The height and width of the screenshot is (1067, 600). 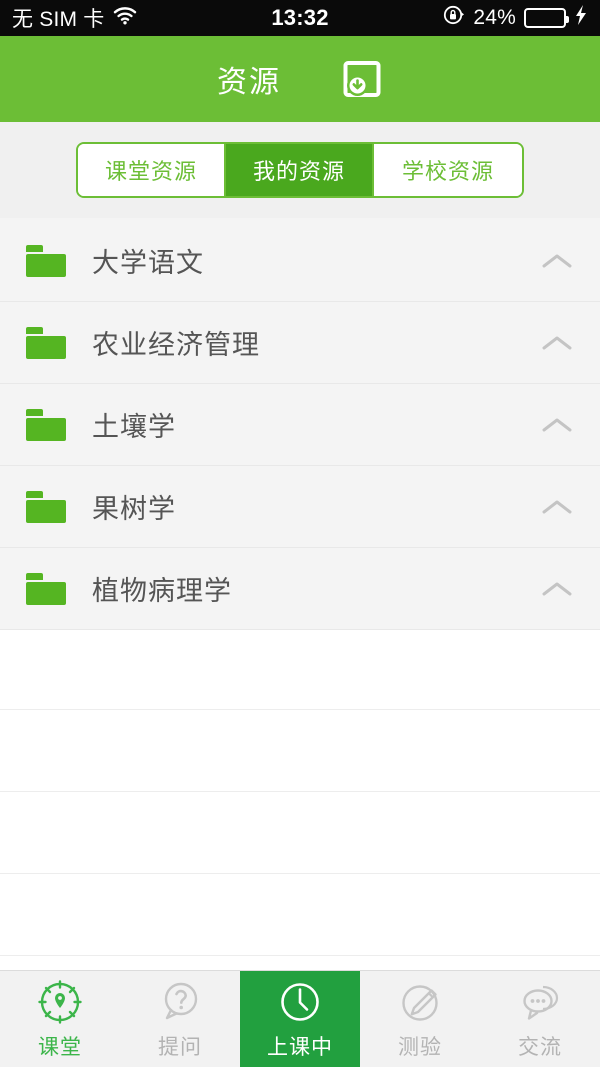 I want to click on status-bar-right: 24%, so click(x=458, y=18).